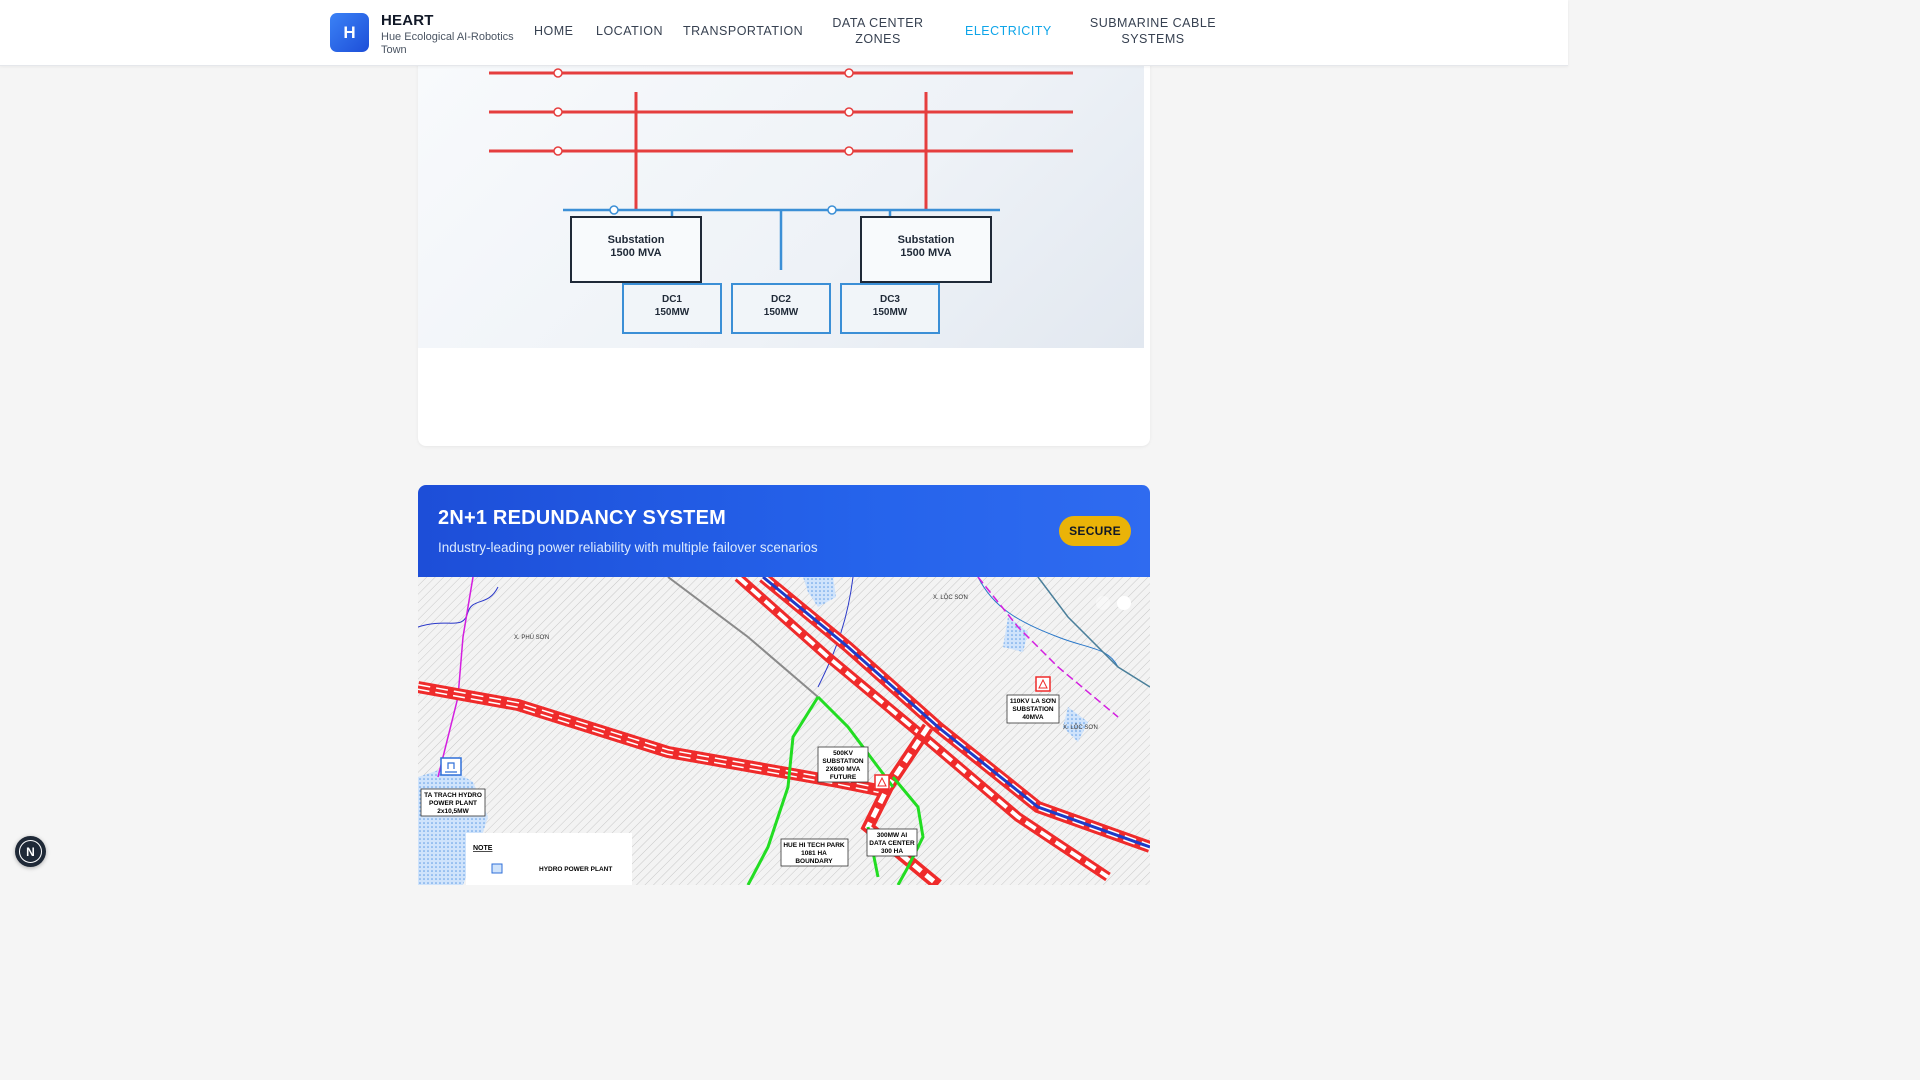 The image size is (1920, 1080). What do you see at coordinates (878, 31) in the screenshot?
I see `nav-data-center-zones: DATA CENTER ZONES` at bounding box center [878, 31].